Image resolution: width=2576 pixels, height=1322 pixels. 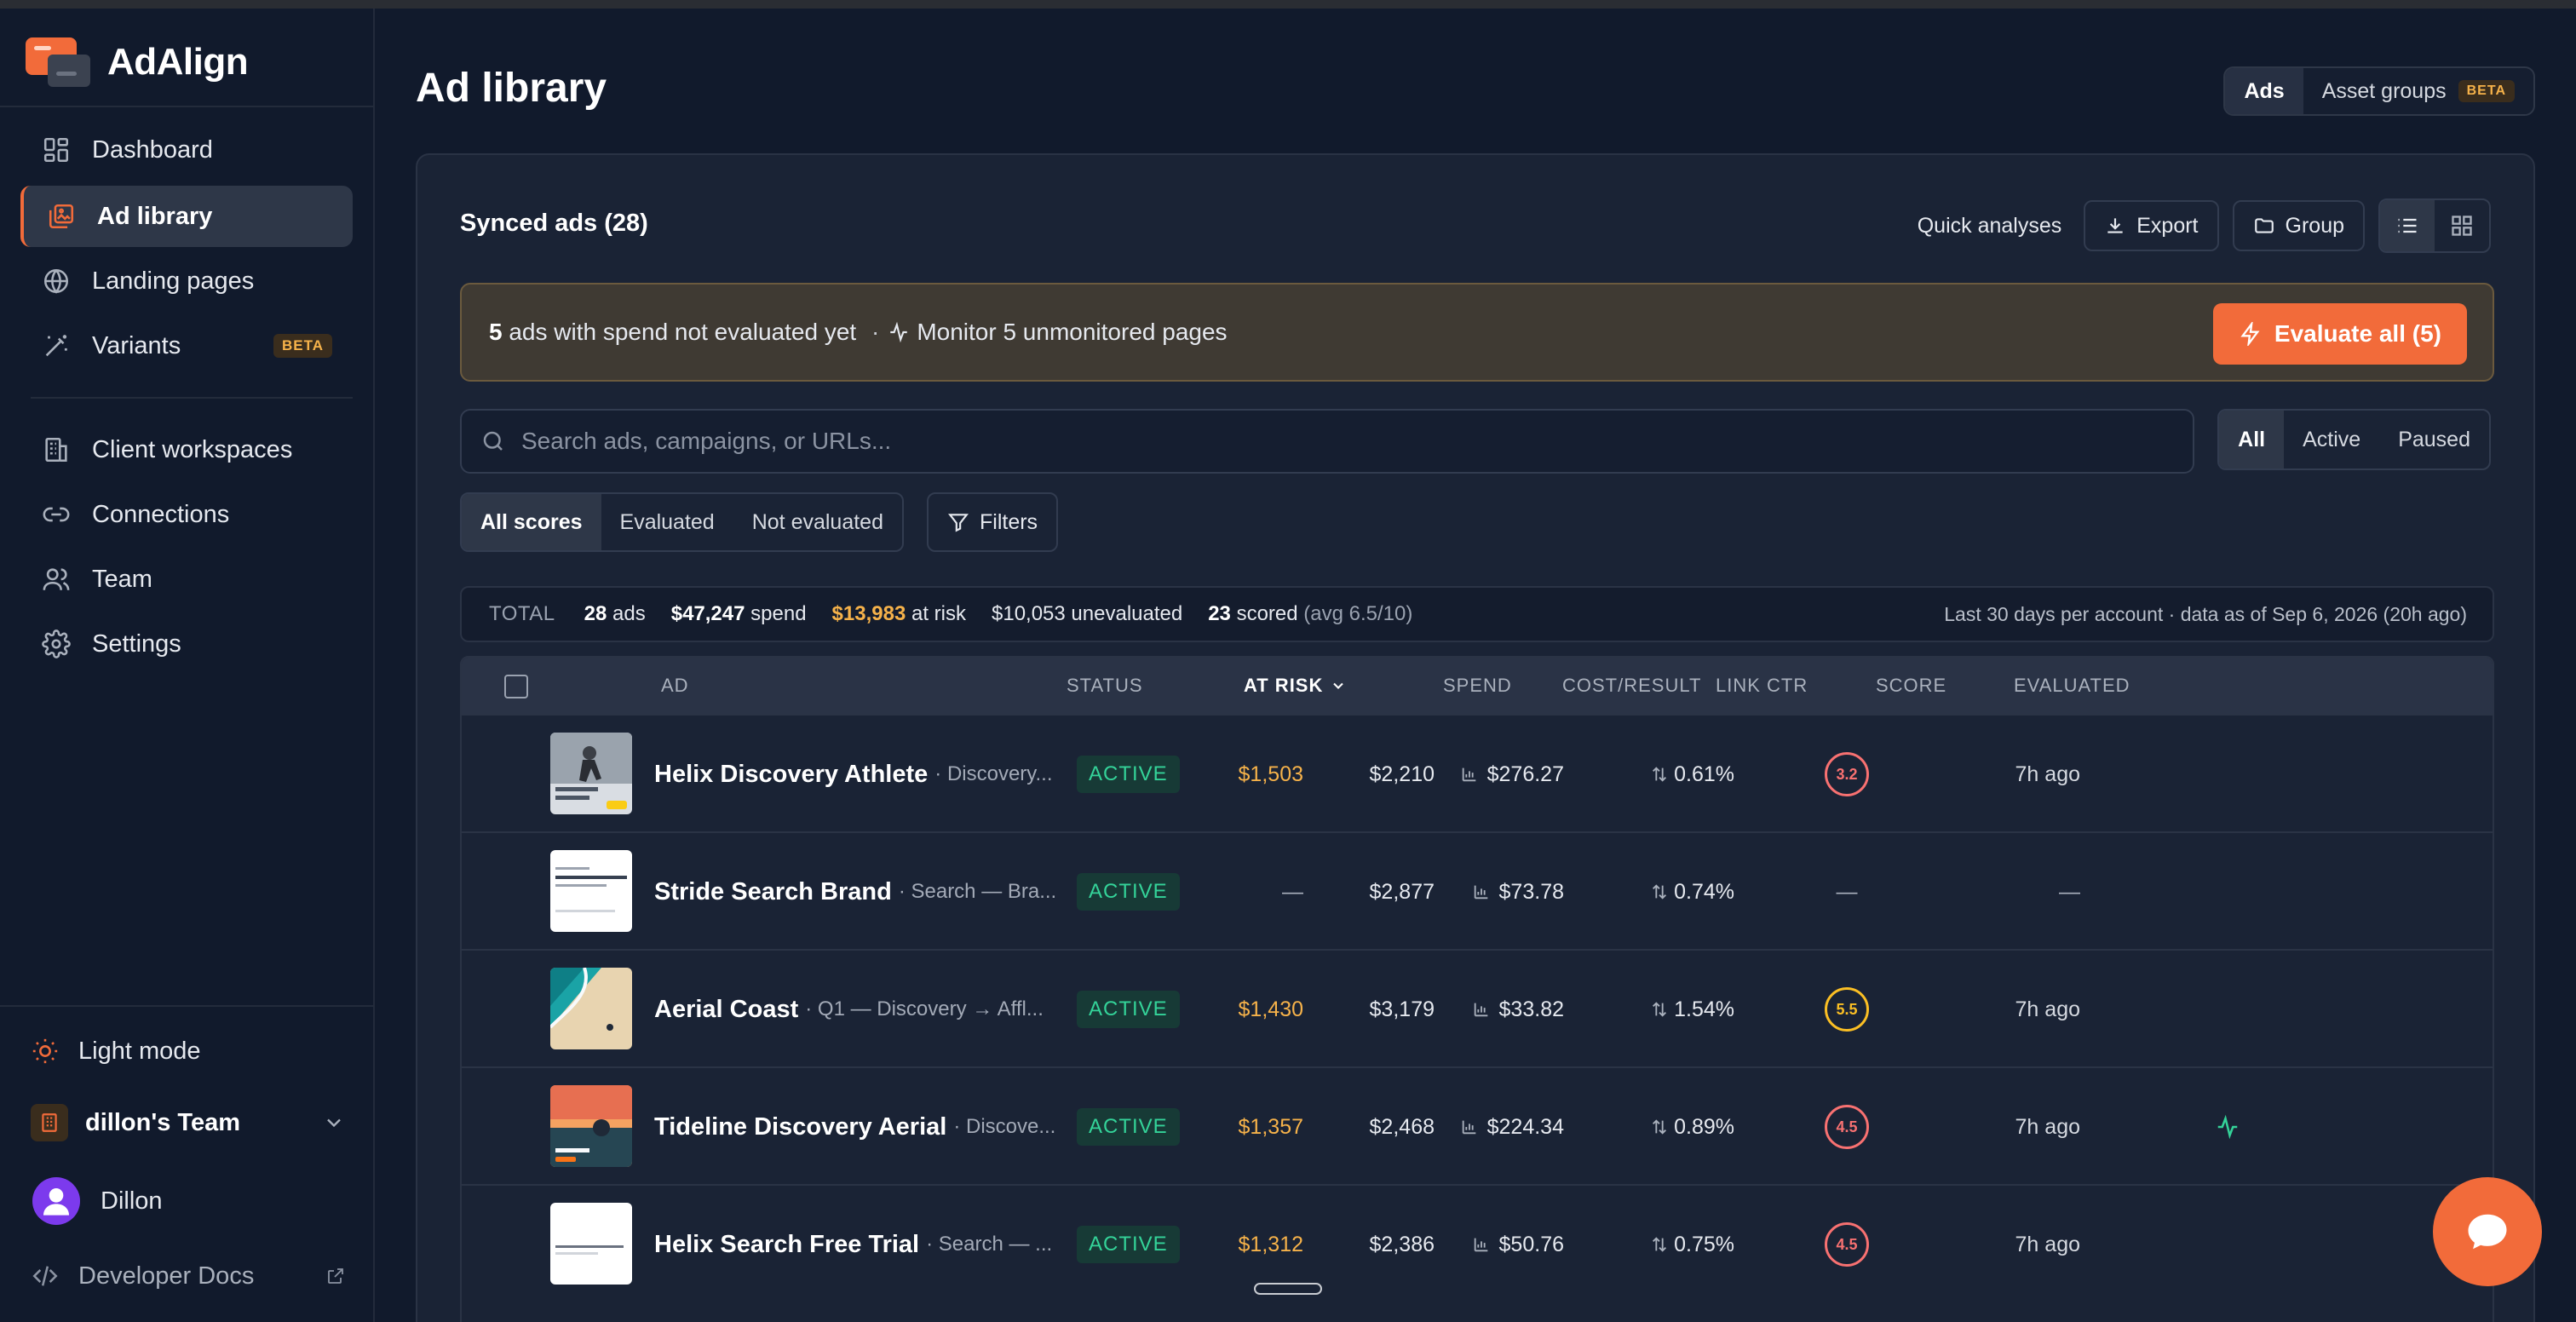 What do you see at coordinates (194, 1201) in the screenshot?
I see `user-profile: Dillon` at bounding box center [194, 1201].